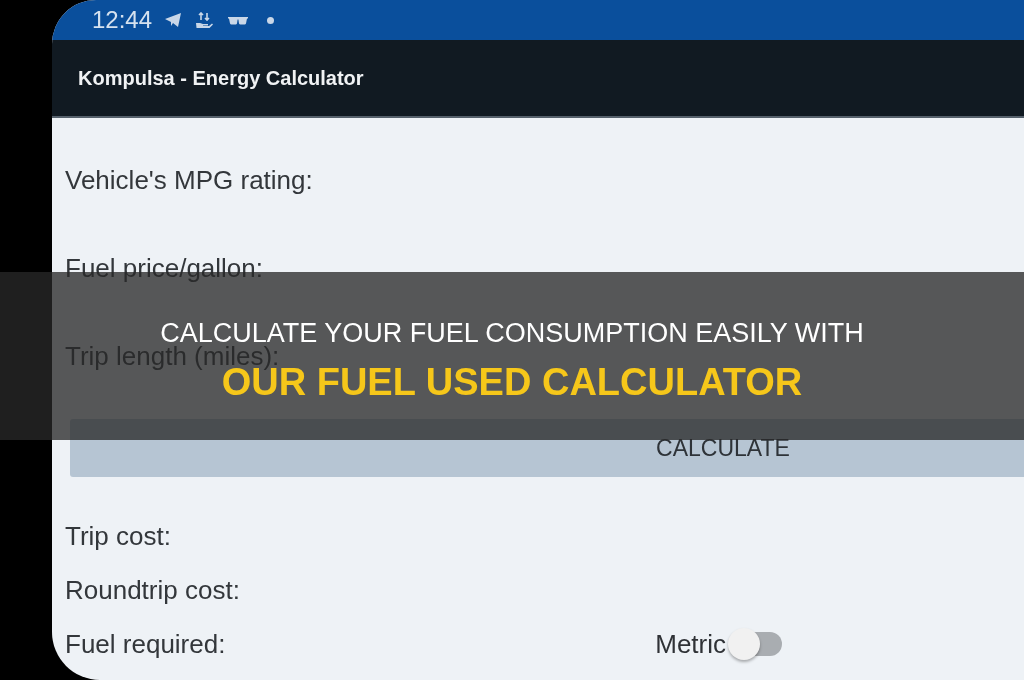  What do you see at coordinates (690, 644) in the screenshot?
I see `switch-label: Metric` at bounding box center [690, 644].